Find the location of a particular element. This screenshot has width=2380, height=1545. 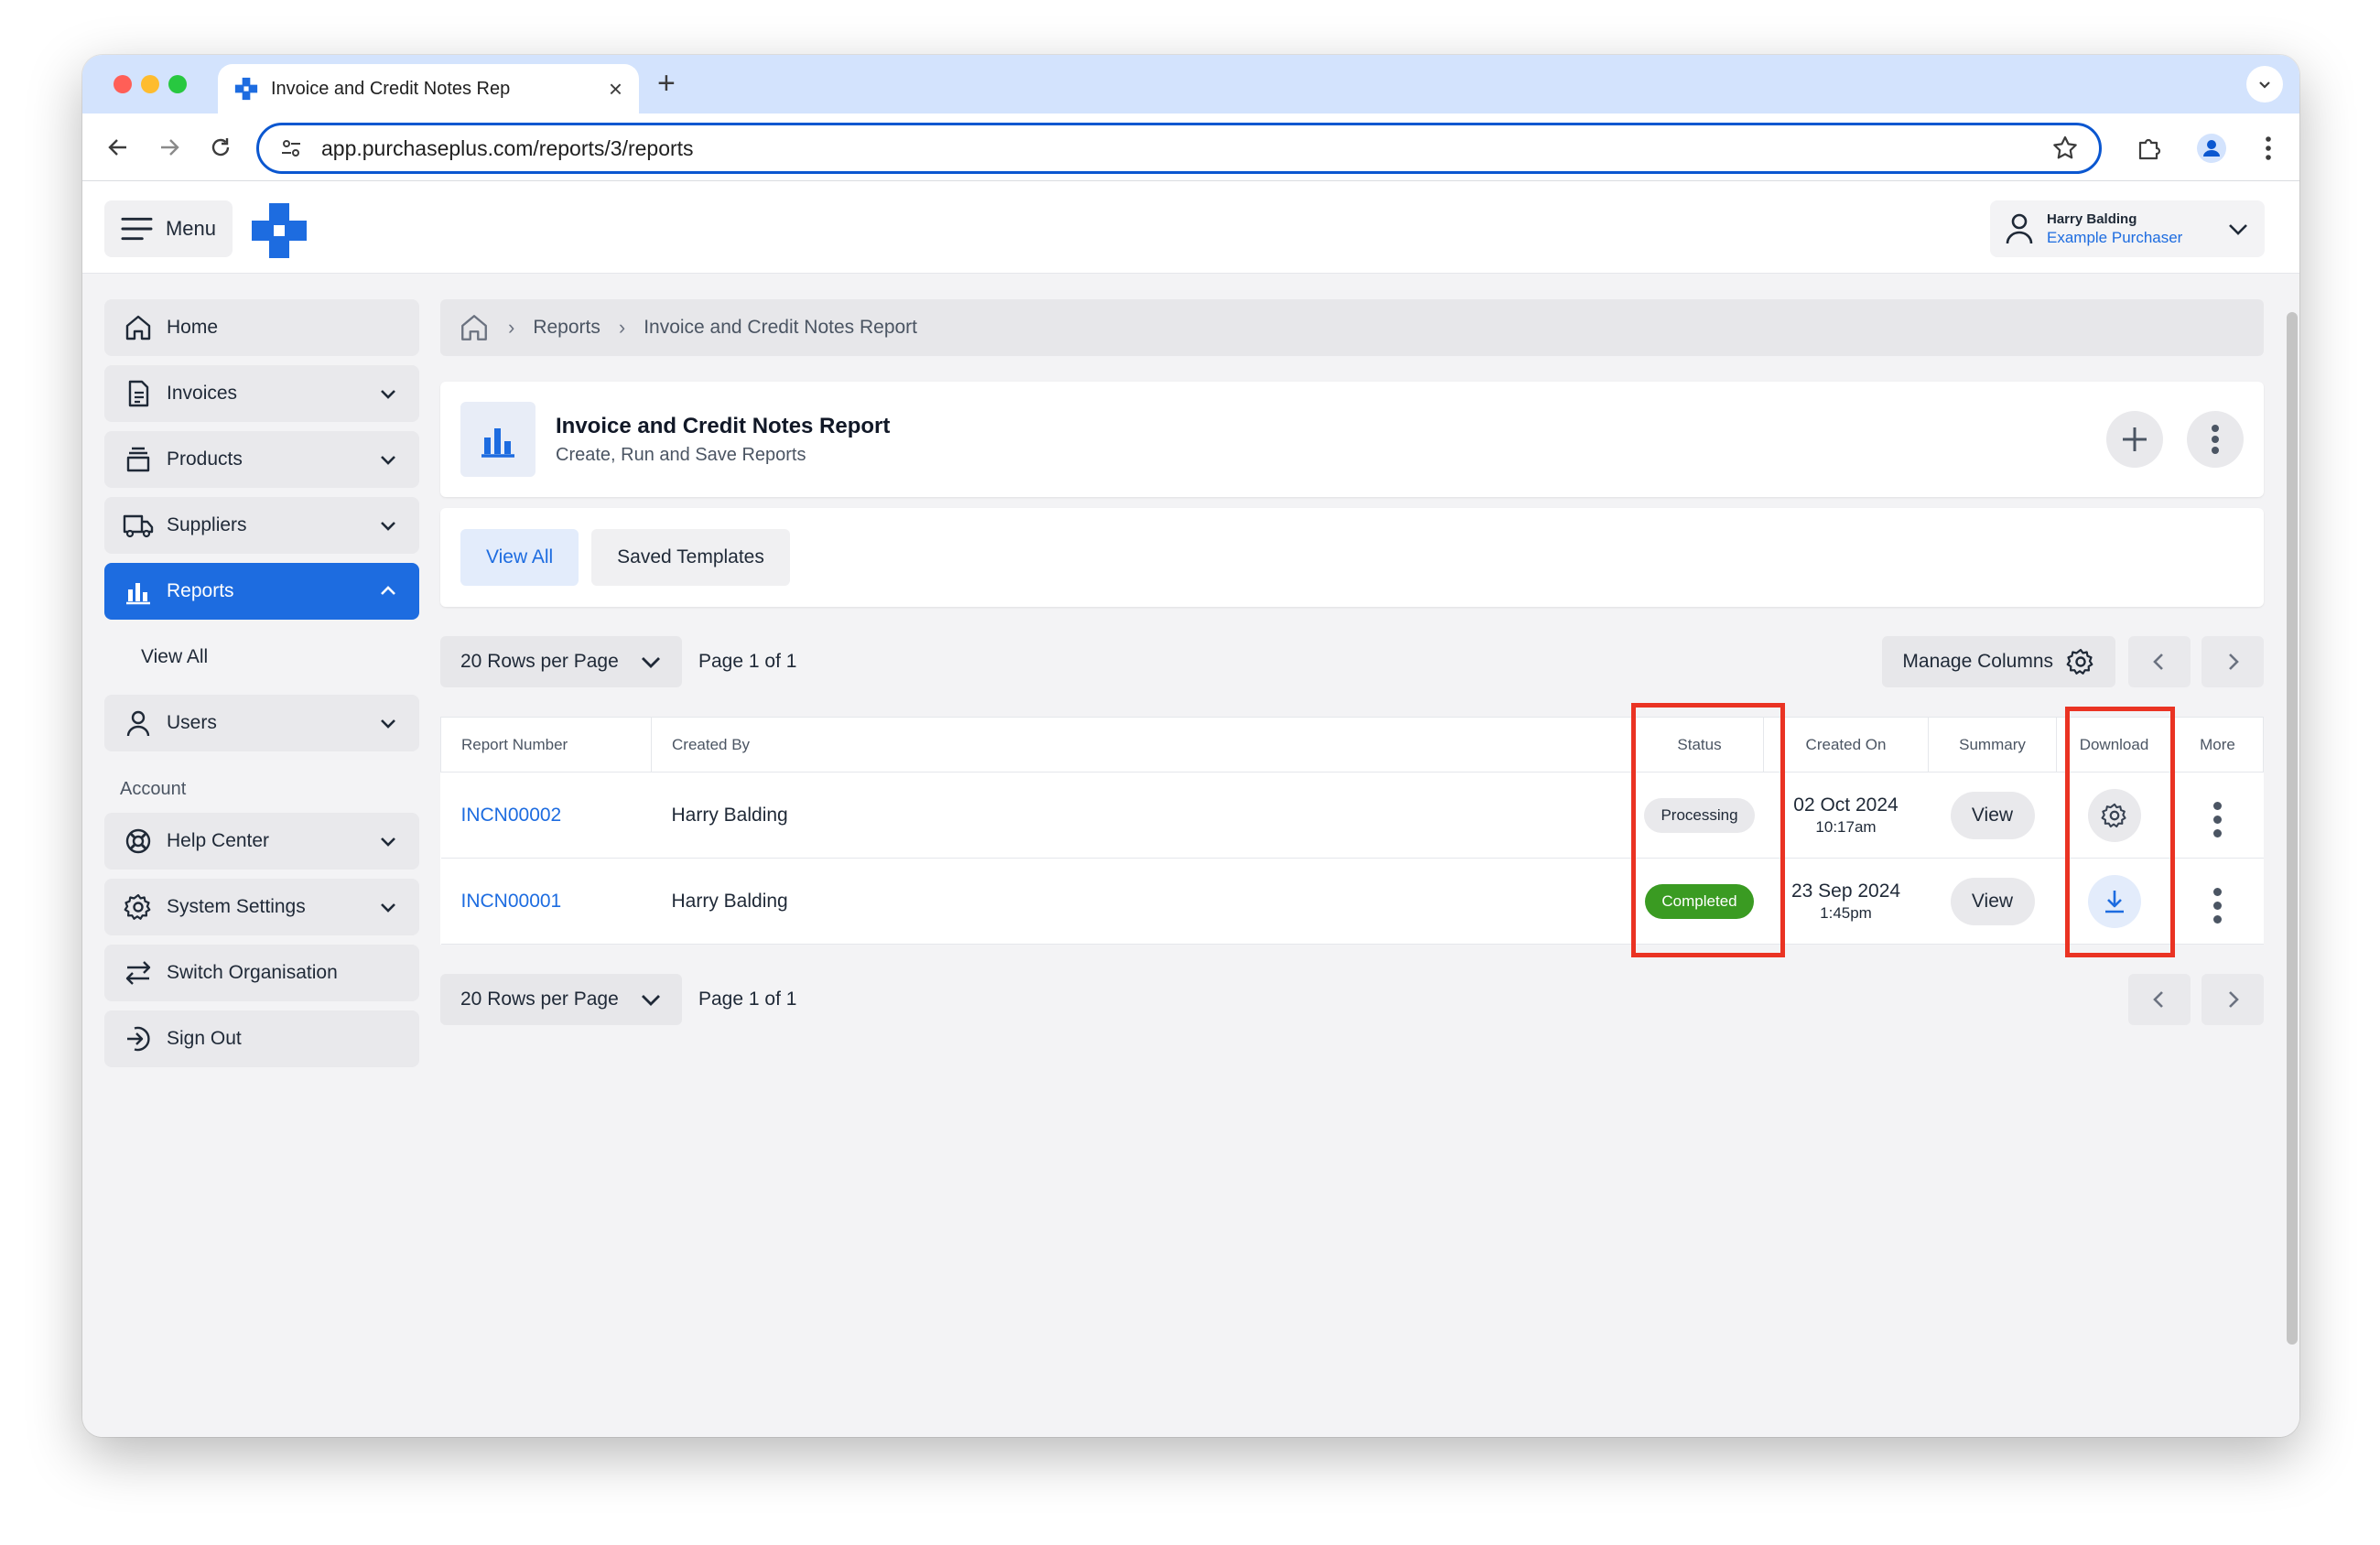

browser-toolbar: app.purchaseplus.com/reports/3/reports is located at coordinates (1190, 147).